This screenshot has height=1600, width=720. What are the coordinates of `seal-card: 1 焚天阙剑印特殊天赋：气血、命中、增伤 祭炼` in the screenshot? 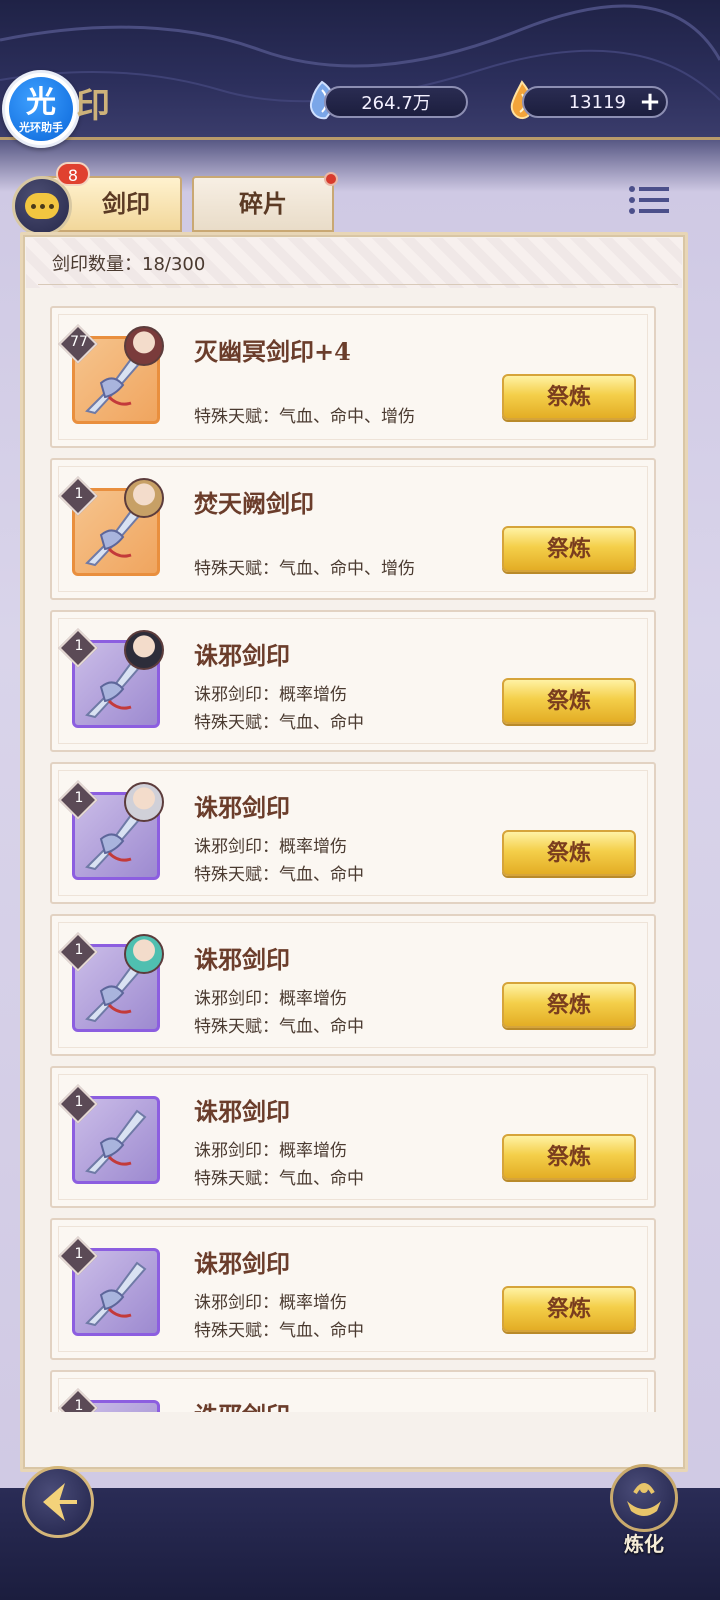 It's located at (353, 529).